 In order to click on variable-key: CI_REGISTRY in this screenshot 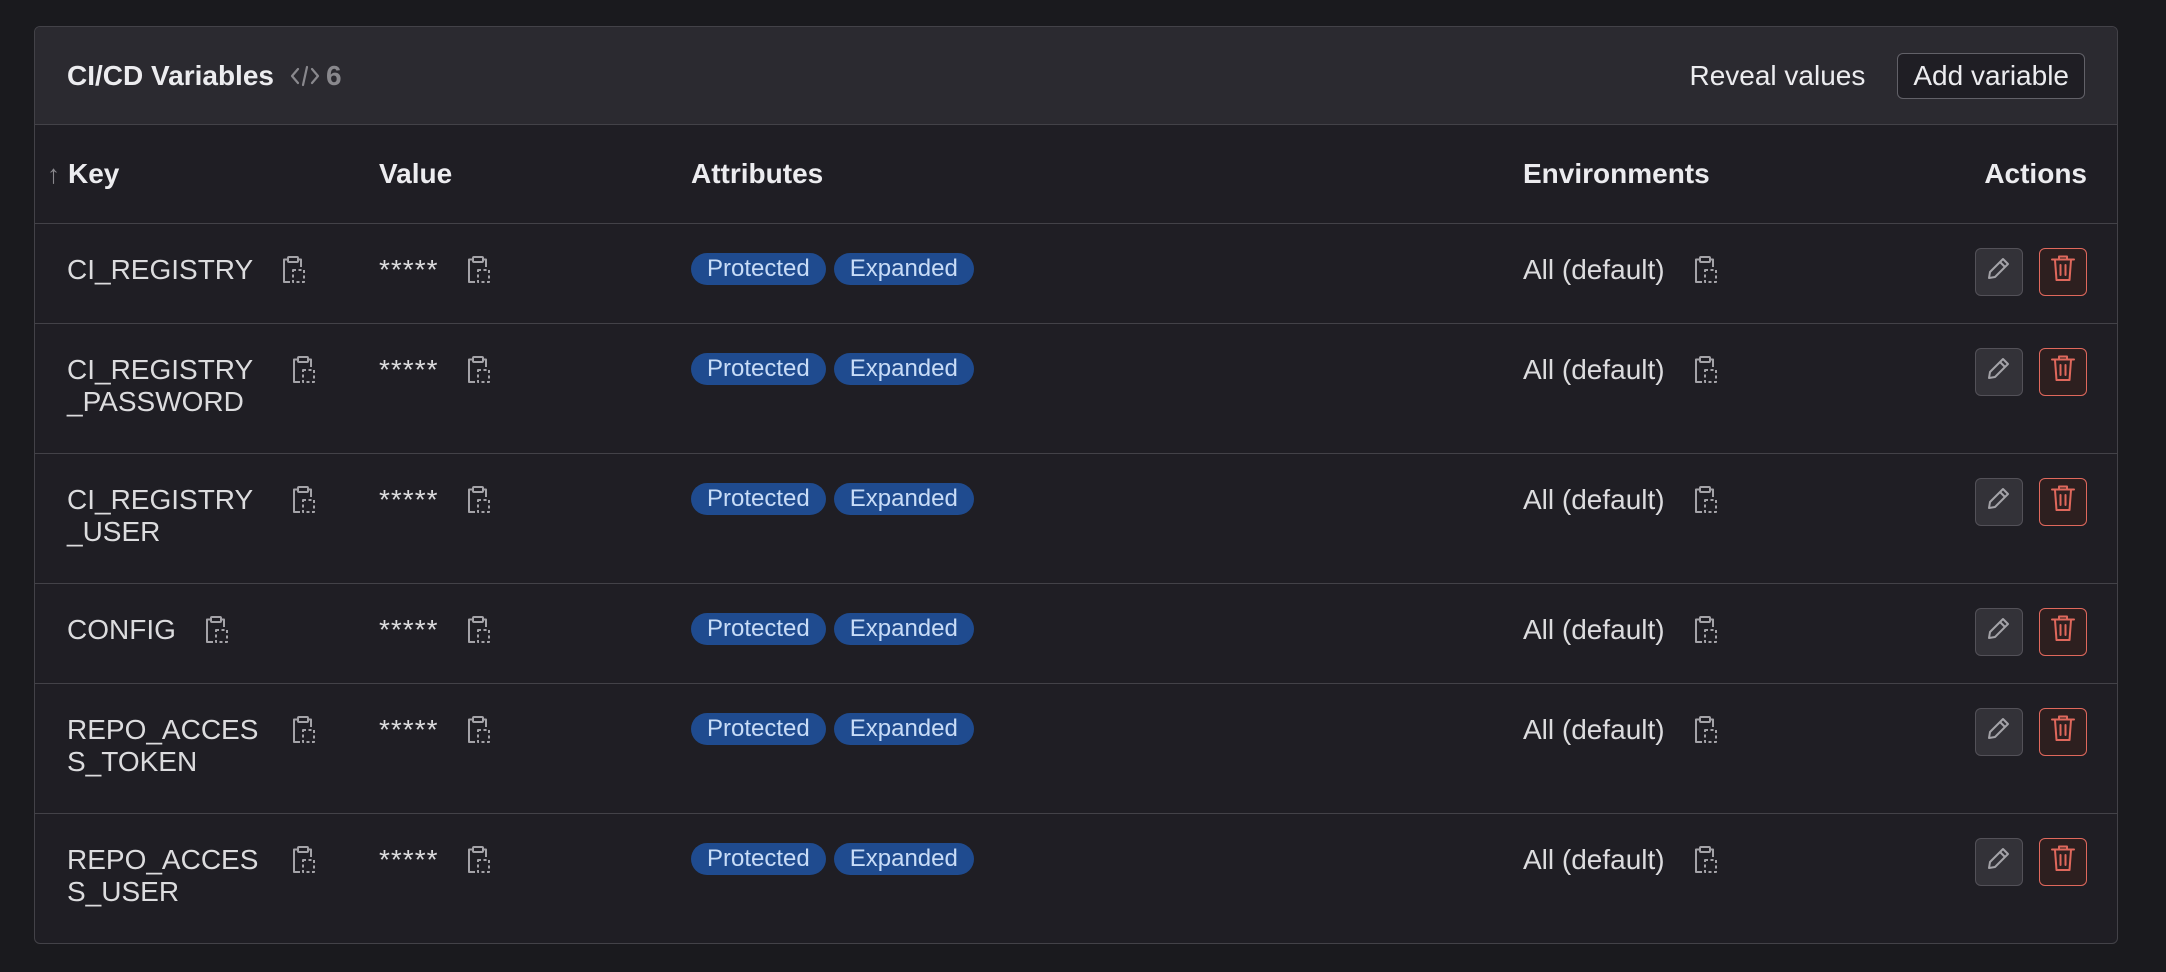, I will do `click(160, 269)`.